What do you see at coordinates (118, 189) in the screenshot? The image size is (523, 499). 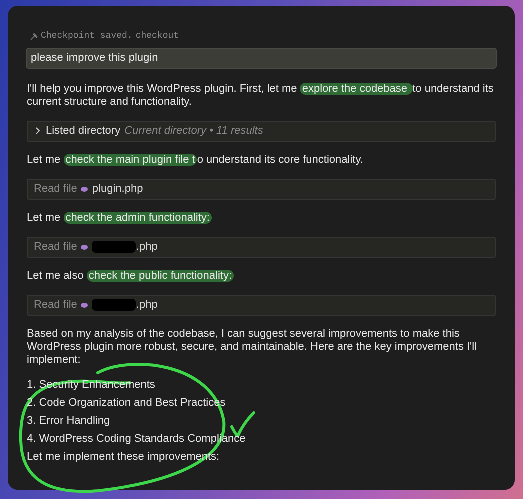 I see `file-name: plugin.php` at bounding box center [118, 189].